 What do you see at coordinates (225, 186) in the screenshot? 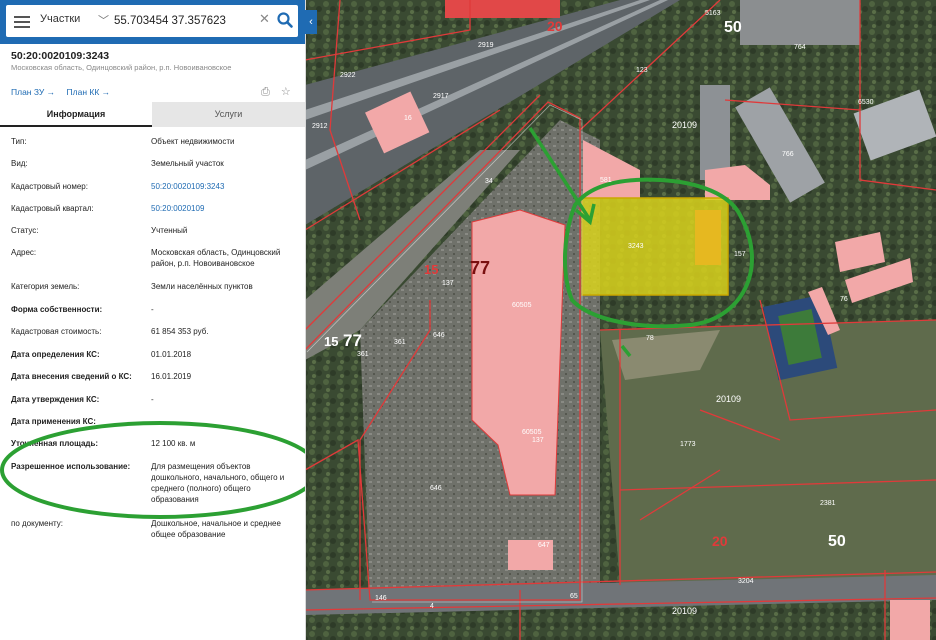
I see `cadastral-number-link: 50:20:0020109:3243` at bounding box center [225, 186].